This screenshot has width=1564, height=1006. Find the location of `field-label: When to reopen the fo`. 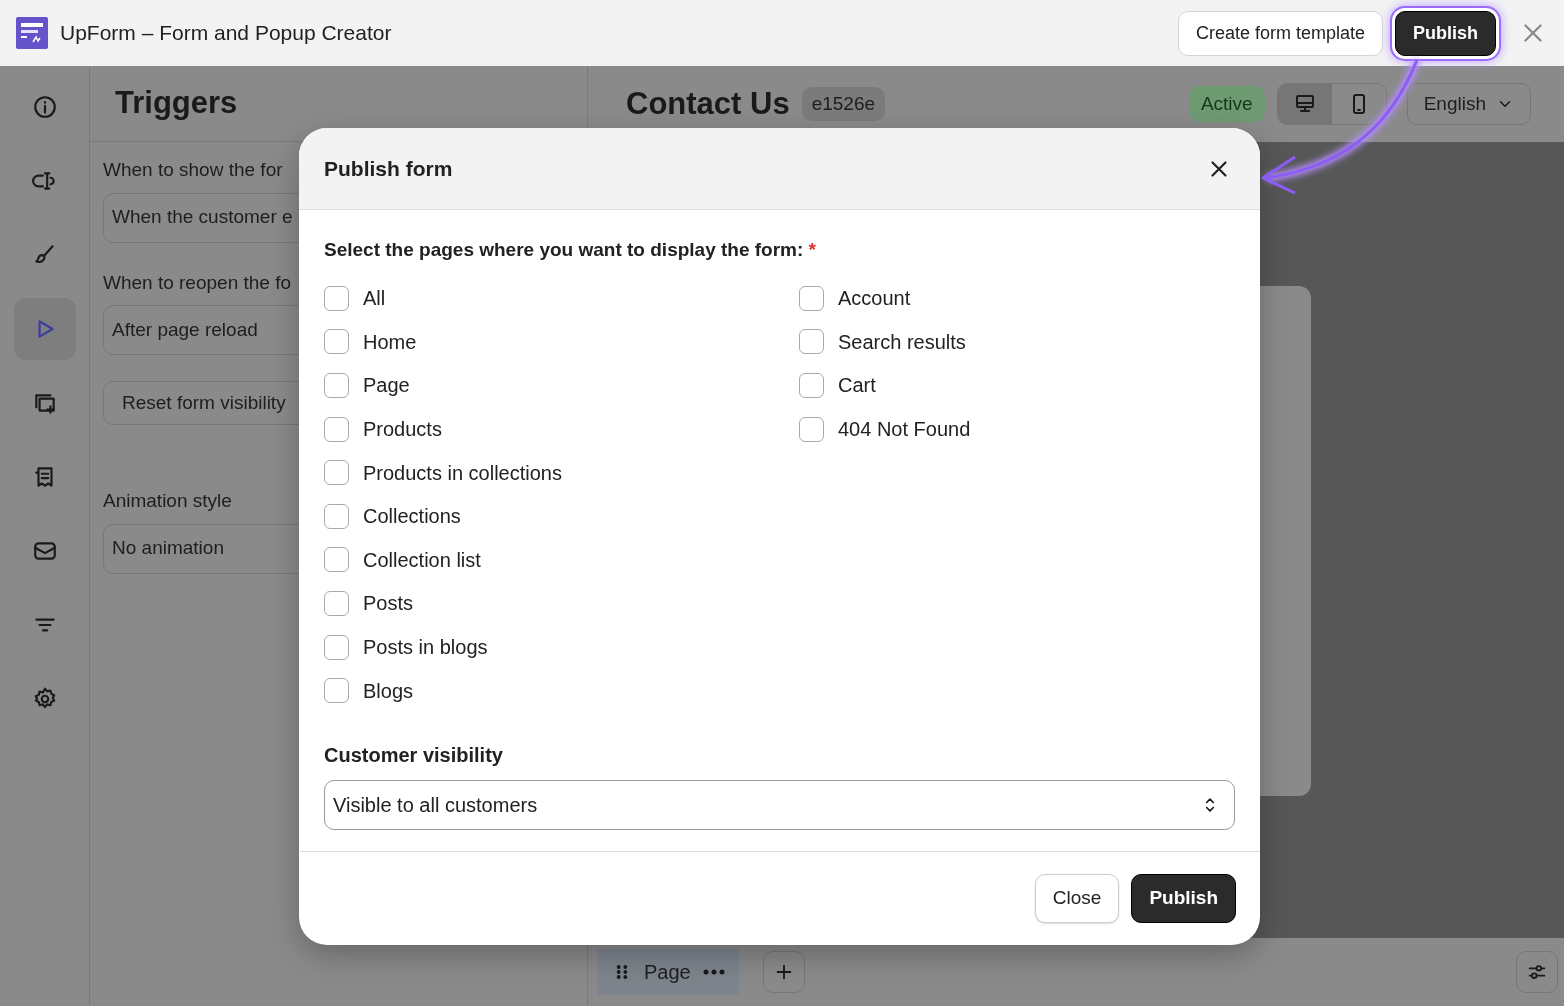

field-label: When to reopen the fo is located at coordinates (197, 282).